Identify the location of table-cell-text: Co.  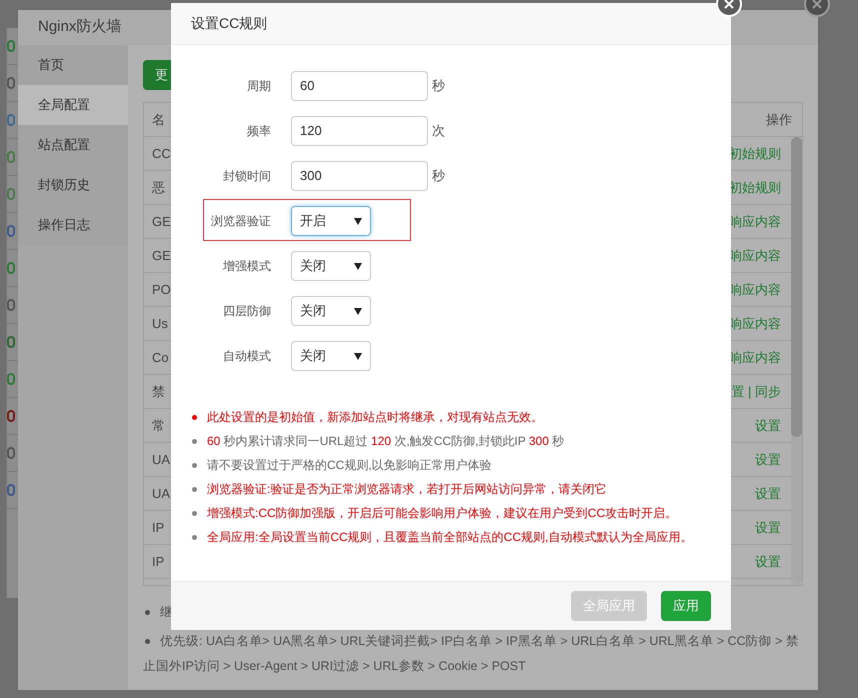
(160, 357).